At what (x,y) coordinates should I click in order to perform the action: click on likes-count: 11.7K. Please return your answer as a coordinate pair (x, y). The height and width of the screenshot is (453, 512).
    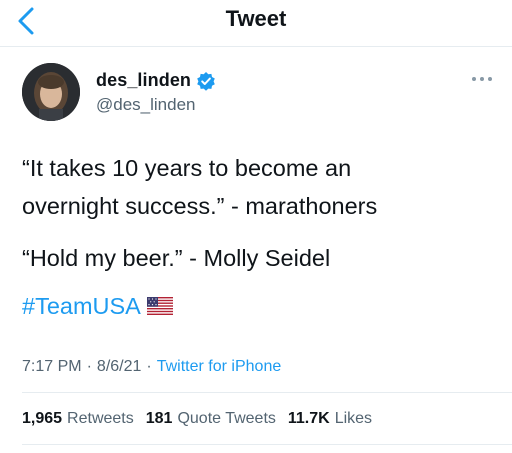
    Looking at the image, I should click on (308, 418).